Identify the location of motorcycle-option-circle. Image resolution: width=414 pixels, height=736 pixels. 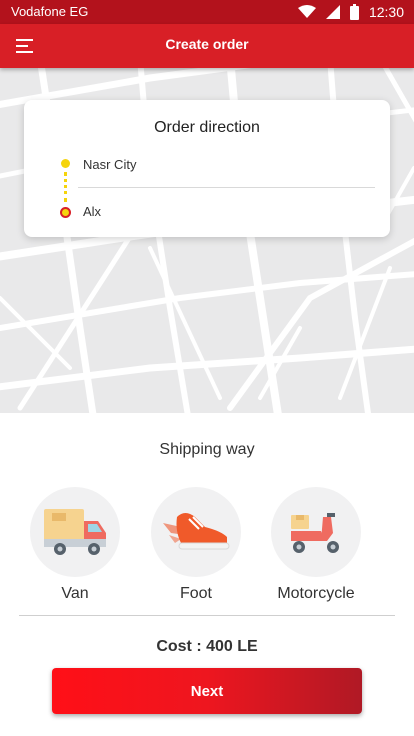
(316, 532).